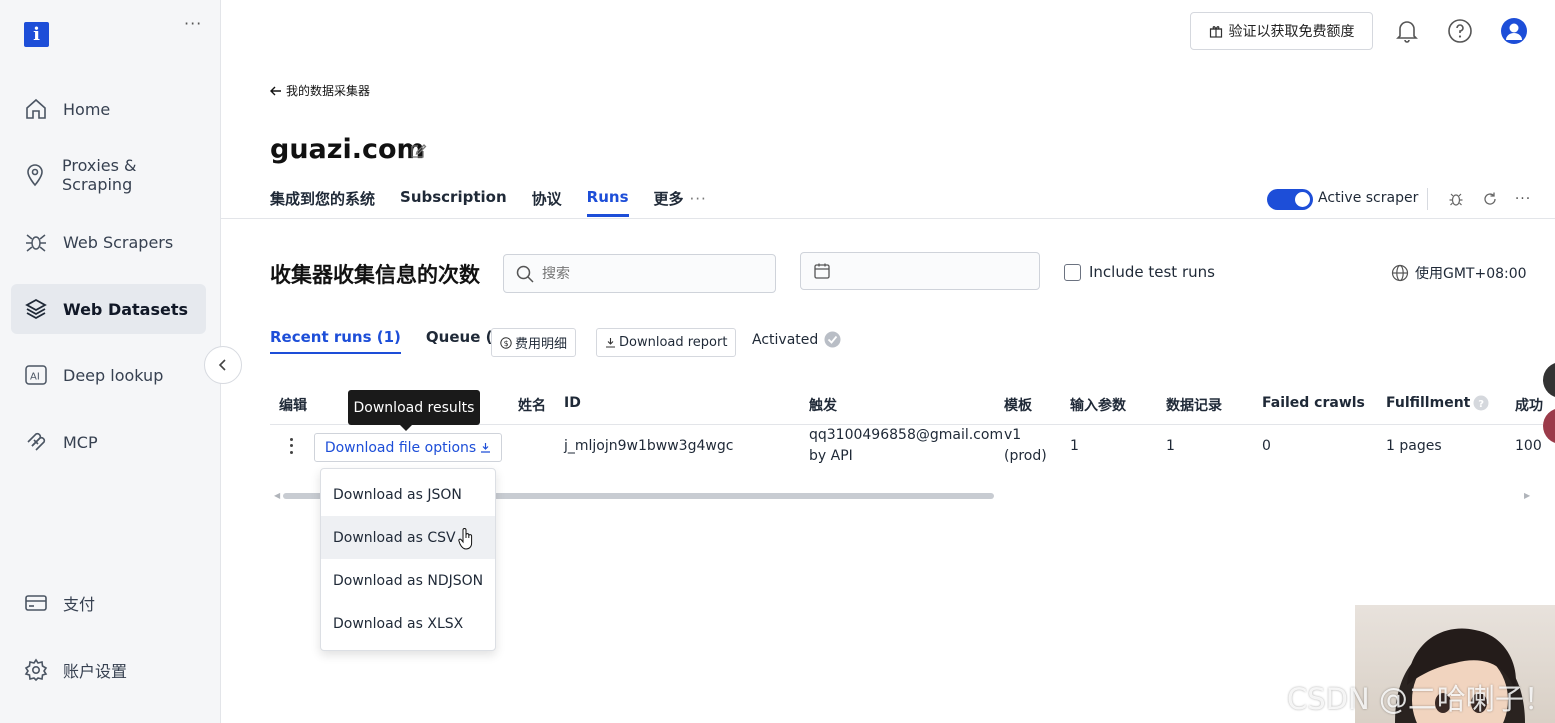  I want to click on verify-free-credit-button: 验证以获取免费额度, so click(1281, 31).